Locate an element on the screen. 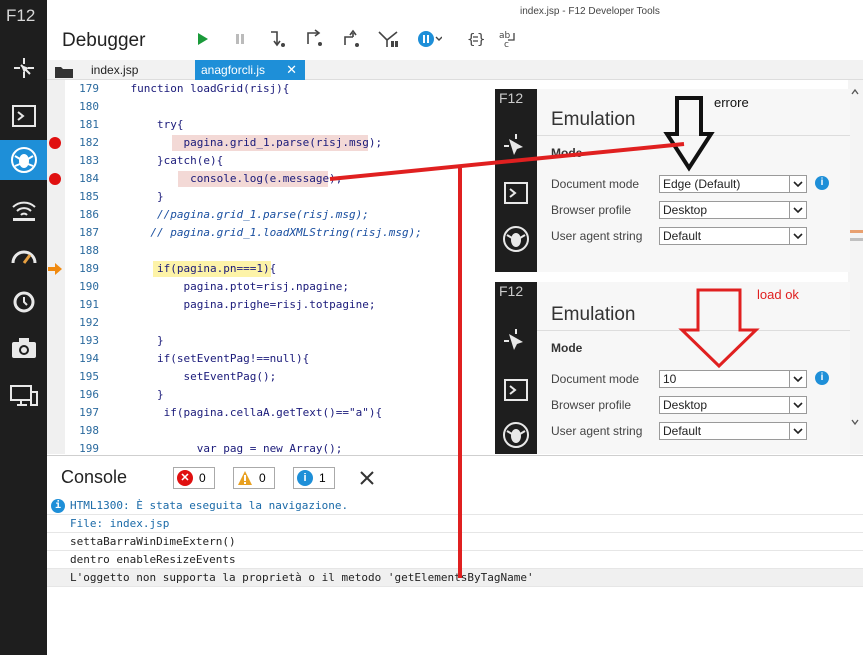  black-down-arrow is located at coordinates (689, 134).